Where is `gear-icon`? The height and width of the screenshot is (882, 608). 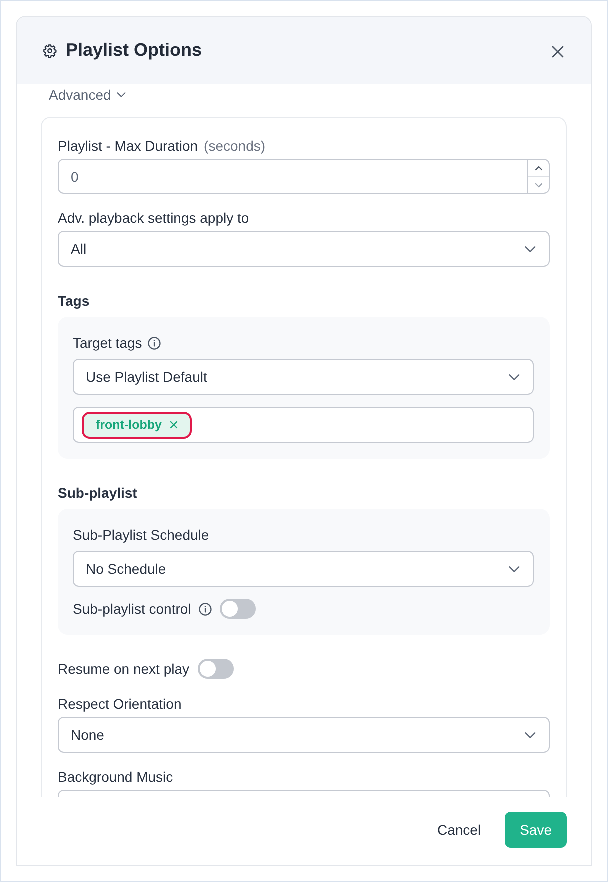 gear-icon is located at coordinates (50, 51).